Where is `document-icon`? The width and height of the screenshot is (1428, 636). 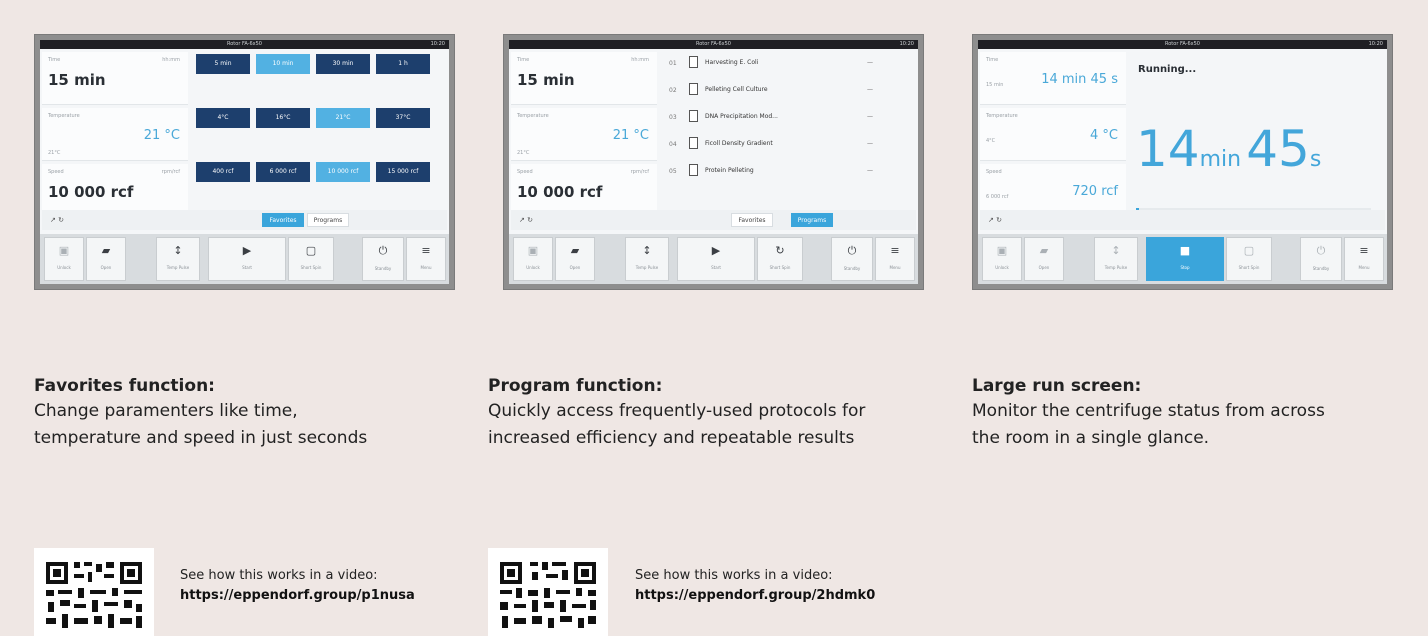
document-icon is located at coordinates (693, 89).